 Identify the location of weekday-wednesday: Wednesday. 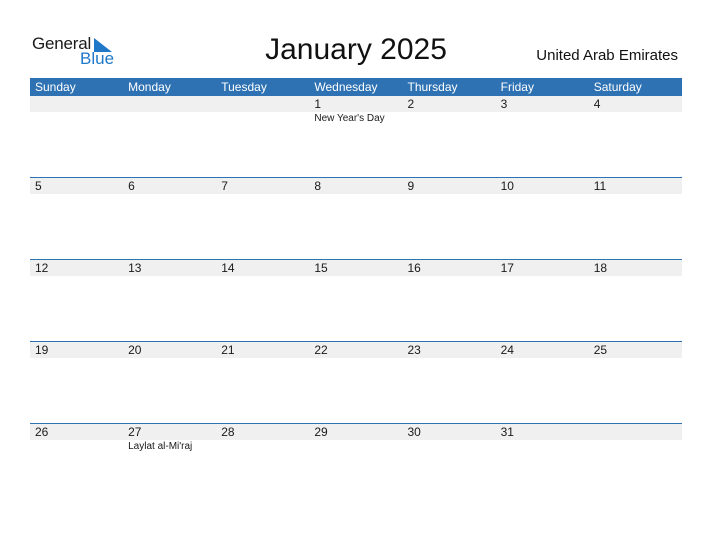
(346, 87).